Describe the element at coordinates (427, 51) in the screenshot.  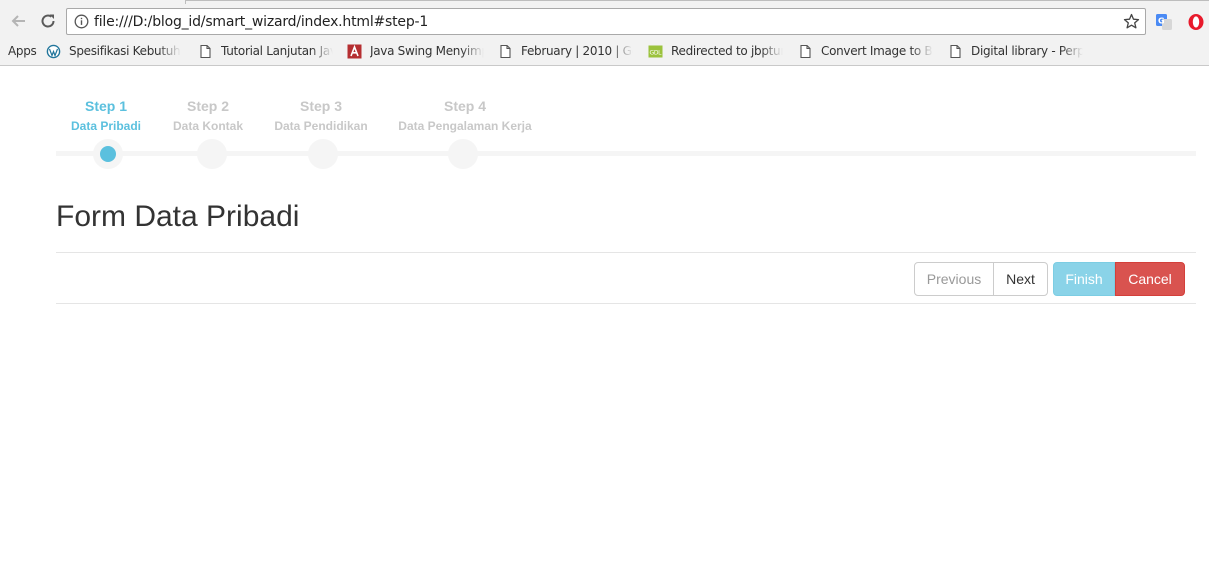
I see `bookmark-label: Java Swing Menyimpan` at that location.